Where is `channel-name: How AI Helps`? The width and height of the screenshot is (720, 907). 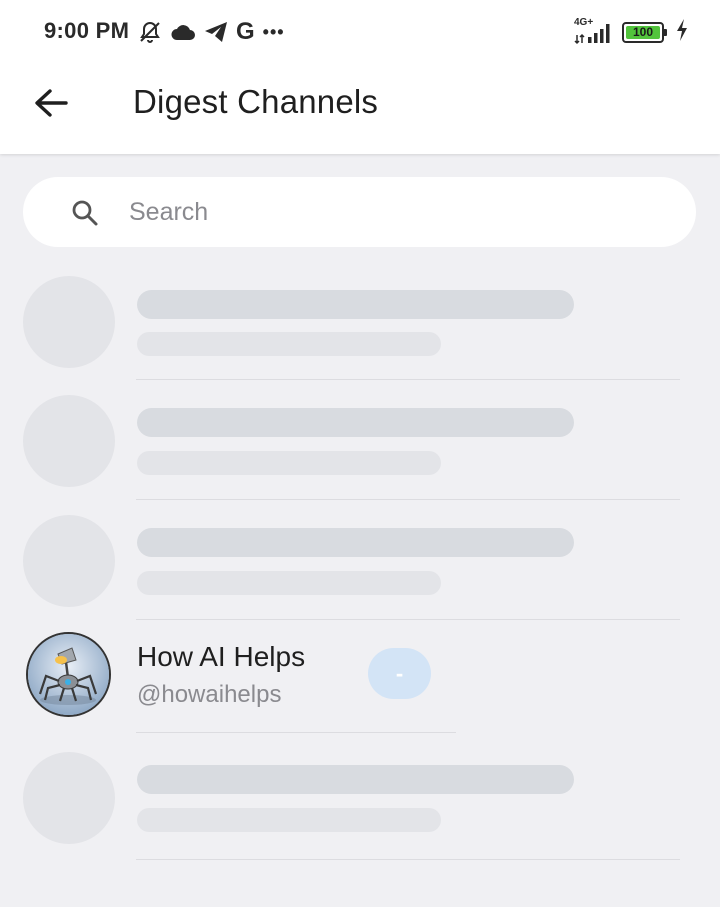
channel-name: How AI Helps is located at coordinates (221, 656).